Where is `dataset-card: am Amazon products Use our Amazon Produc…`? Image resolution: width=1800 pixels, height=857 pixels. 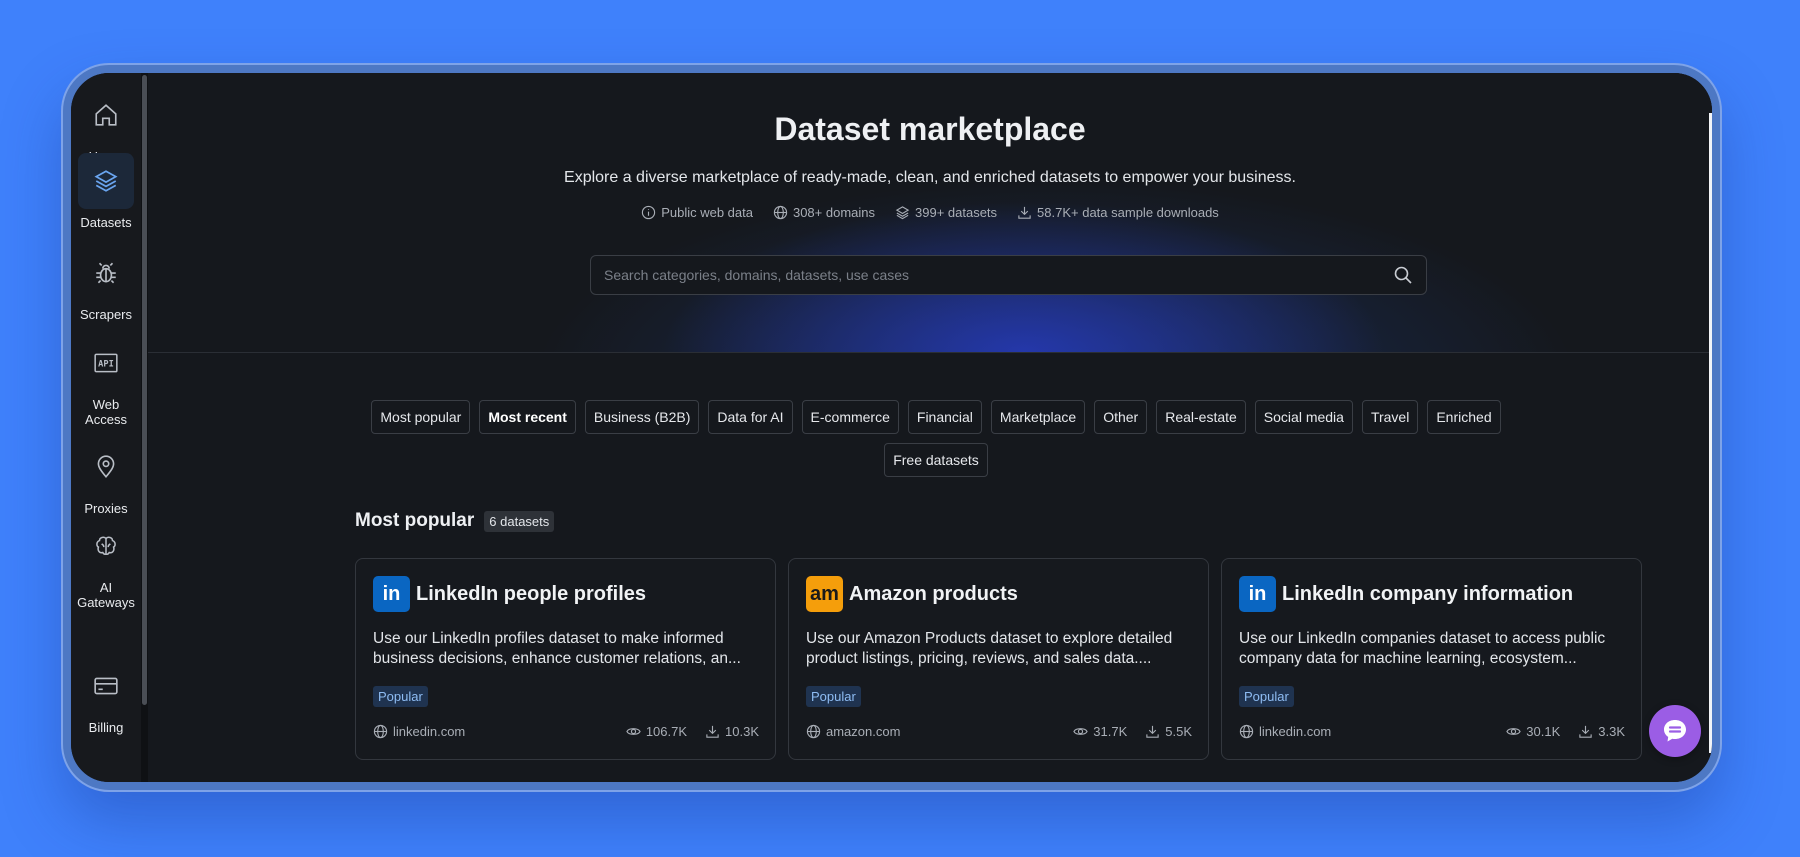
dataset-card: am Amazon products Use our Amazon Produc… is located at coordinates (998, 659).